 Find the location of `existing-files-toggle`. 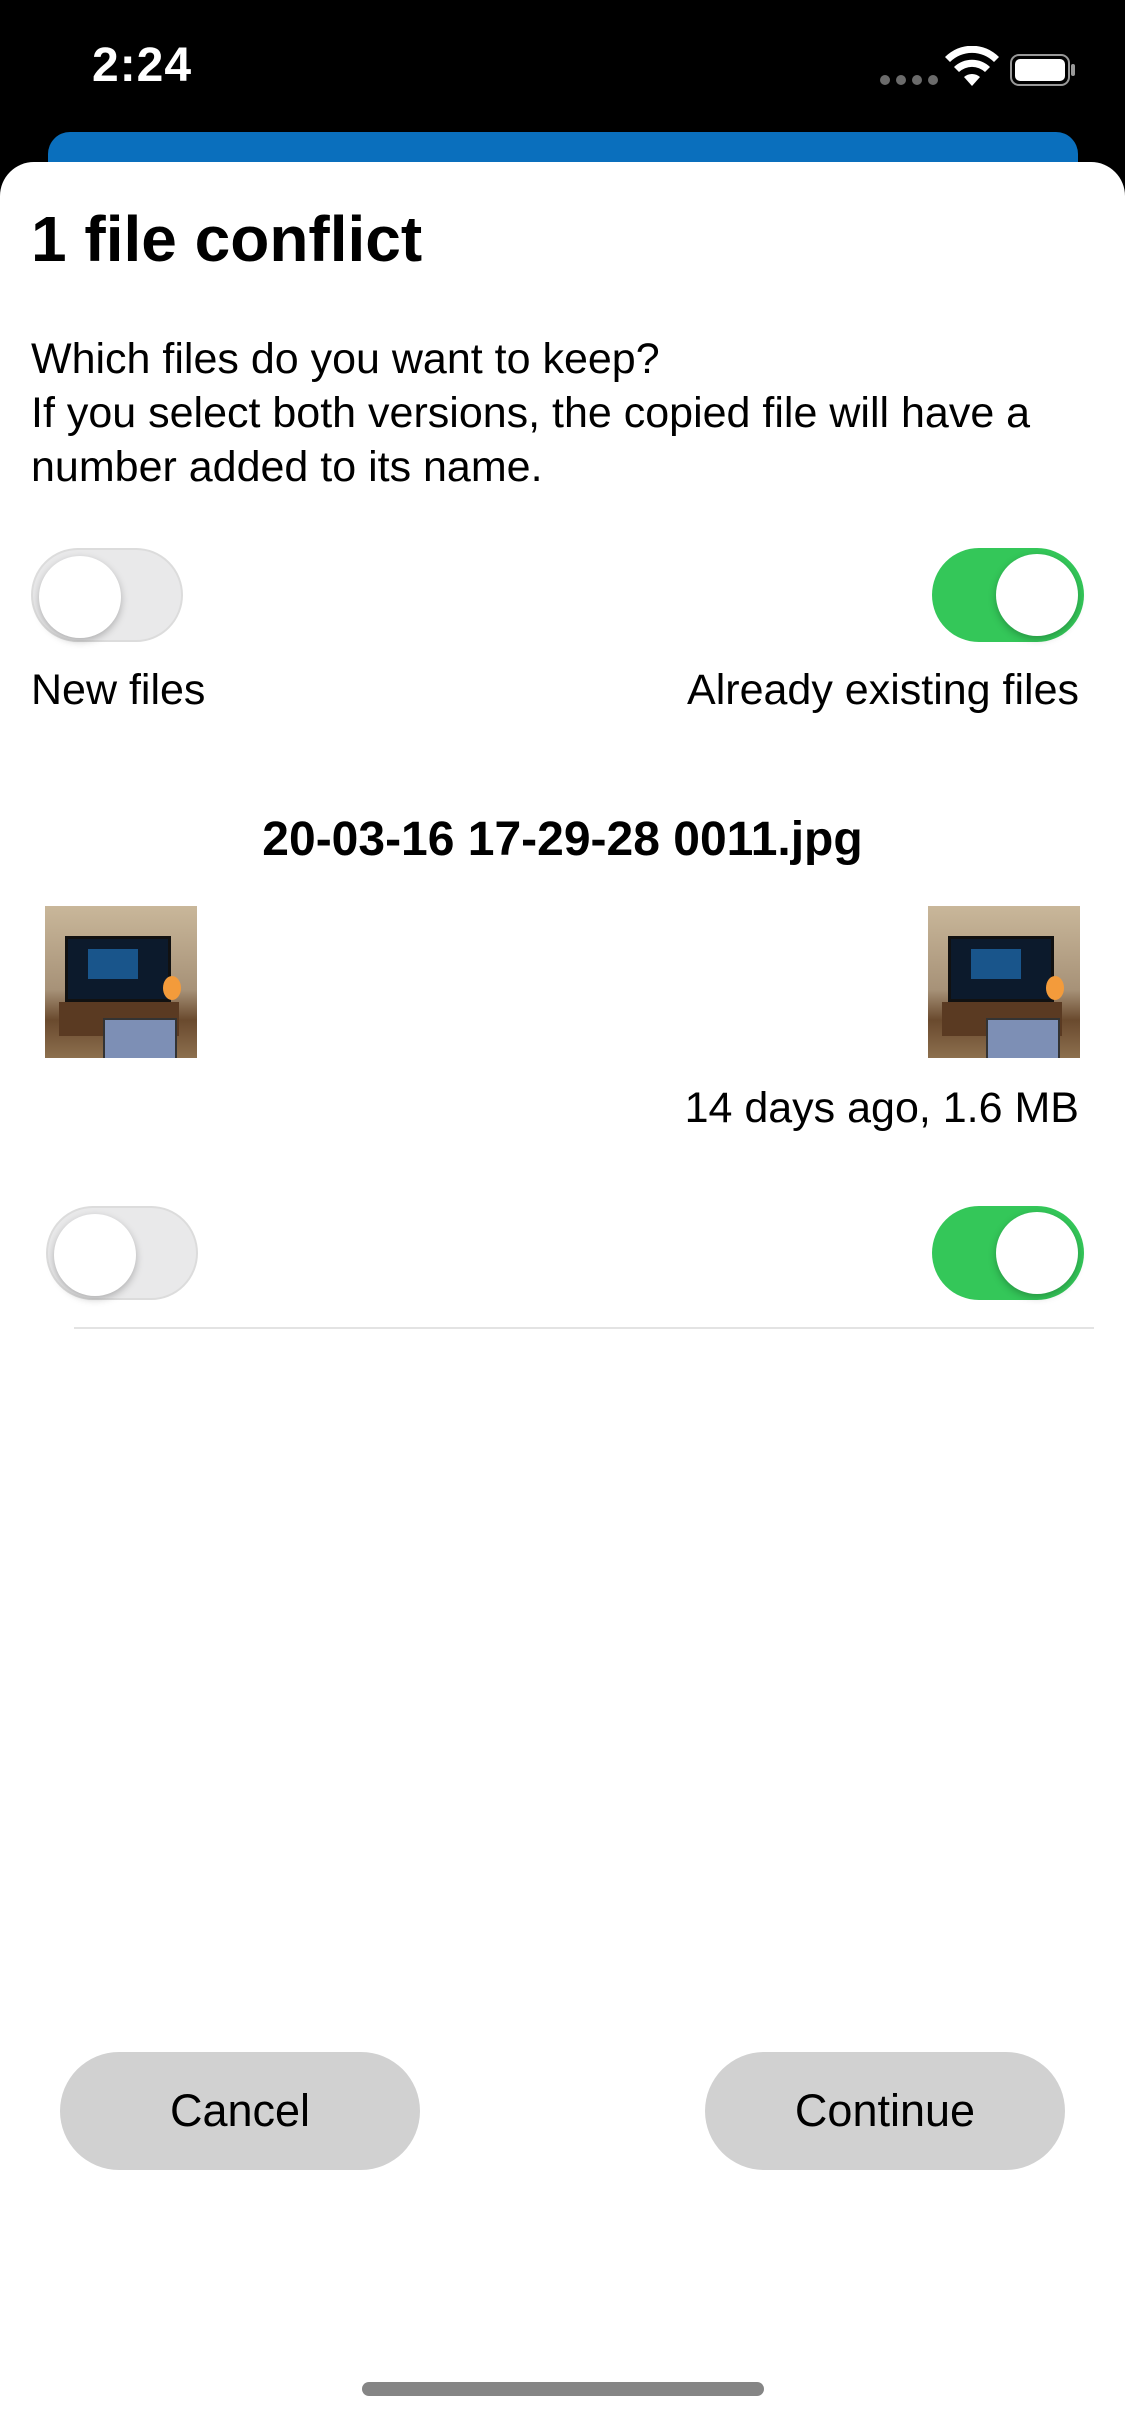

existing-files-toggle is located at coordinates (1008, 595).